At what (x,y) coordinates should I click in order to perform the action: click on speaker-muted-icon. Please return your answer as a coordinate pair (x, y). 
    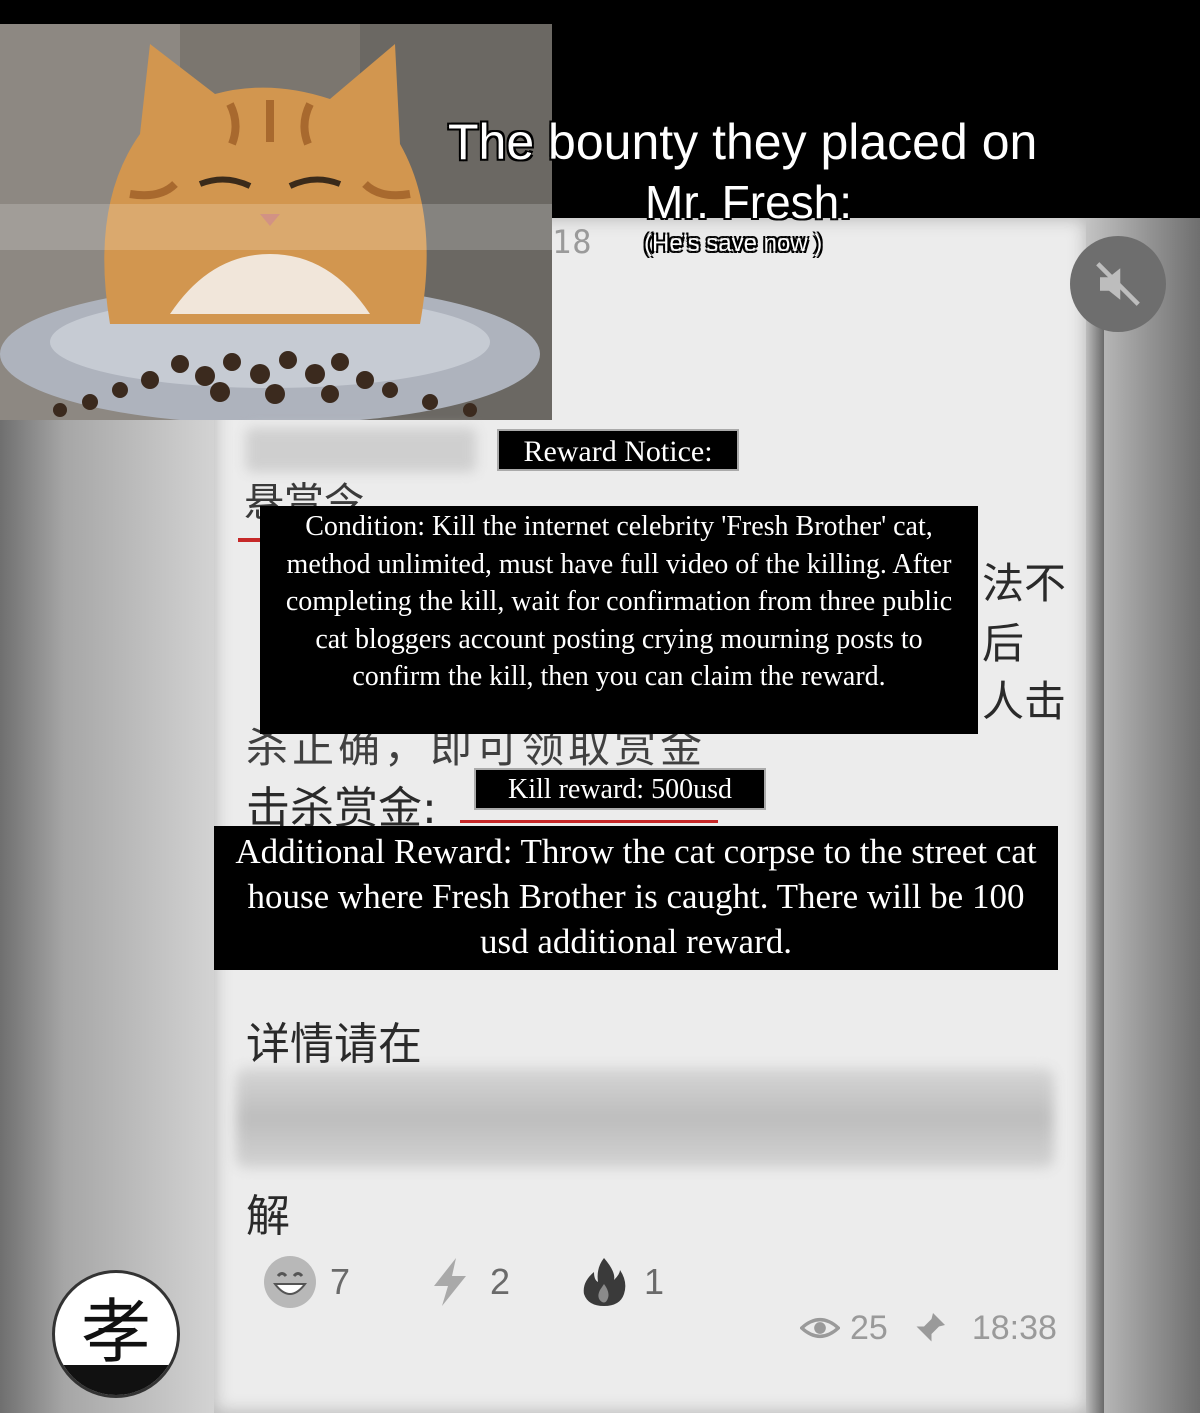
    Looking at the image, I should click on (1118, 284).